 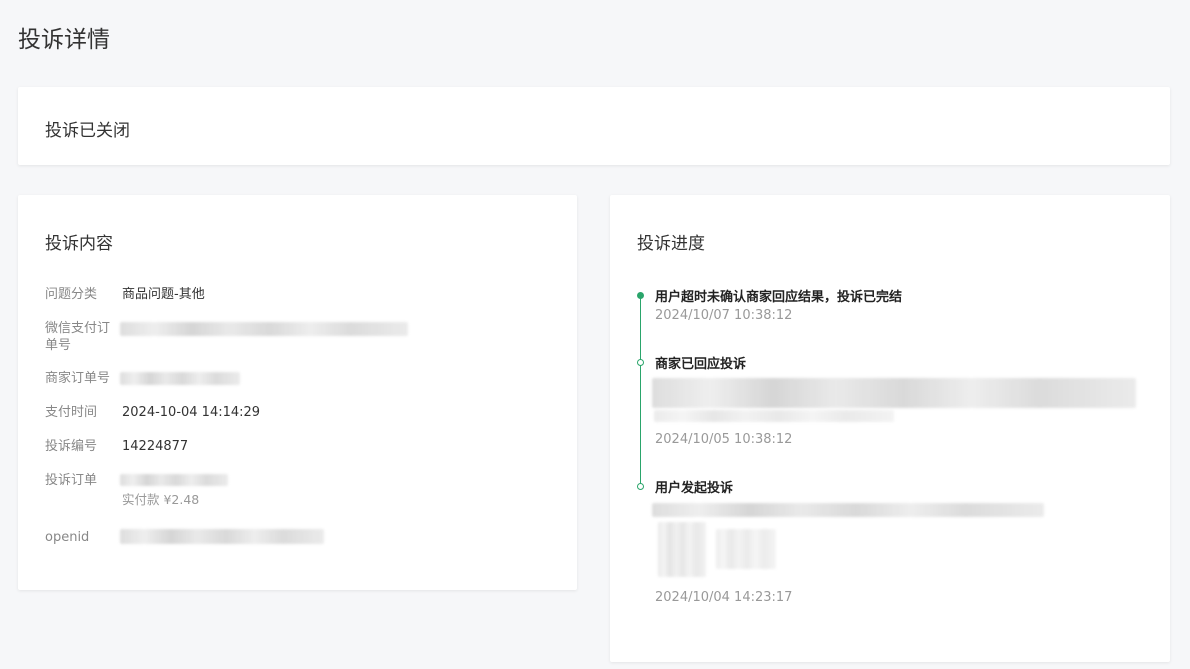 What do you see at coordinates (174, 480) in the screenshot?
I see `complaint-order-name-redacted` at bounding box center [174, 480].